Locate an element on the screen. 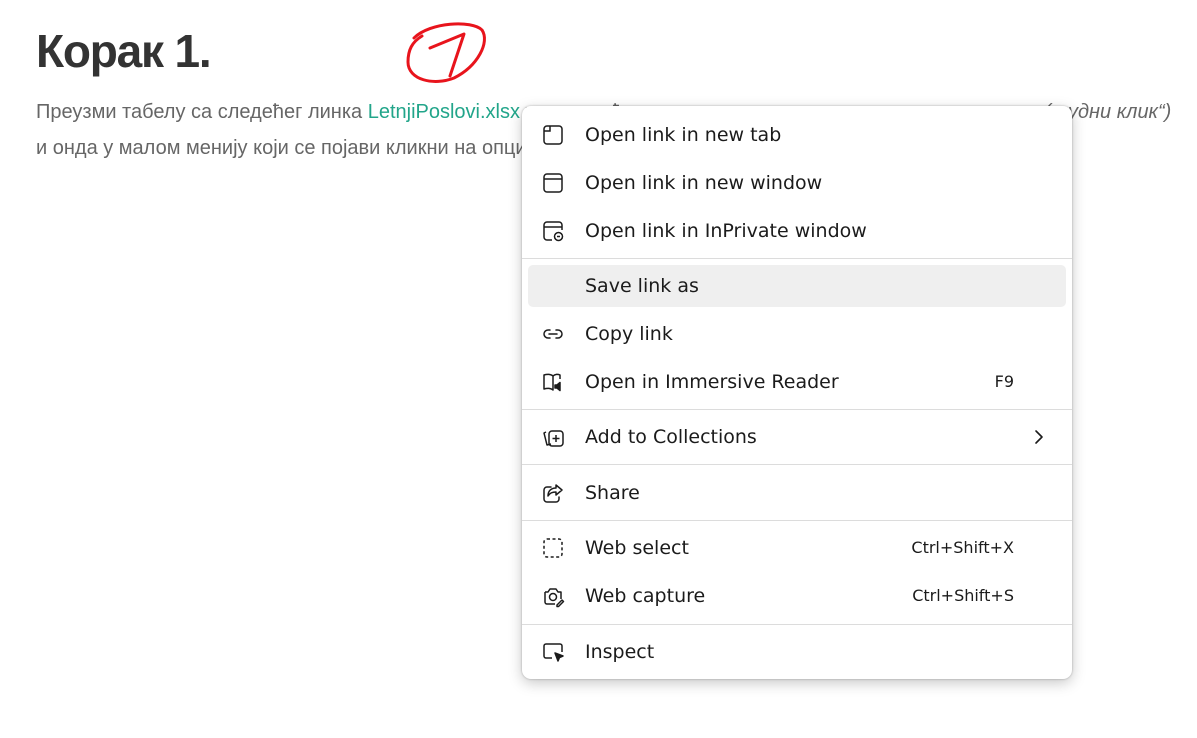 The width and height of the screenshot is (1197, 738). menu-item-label: Share is located at coordinates (612, 493).